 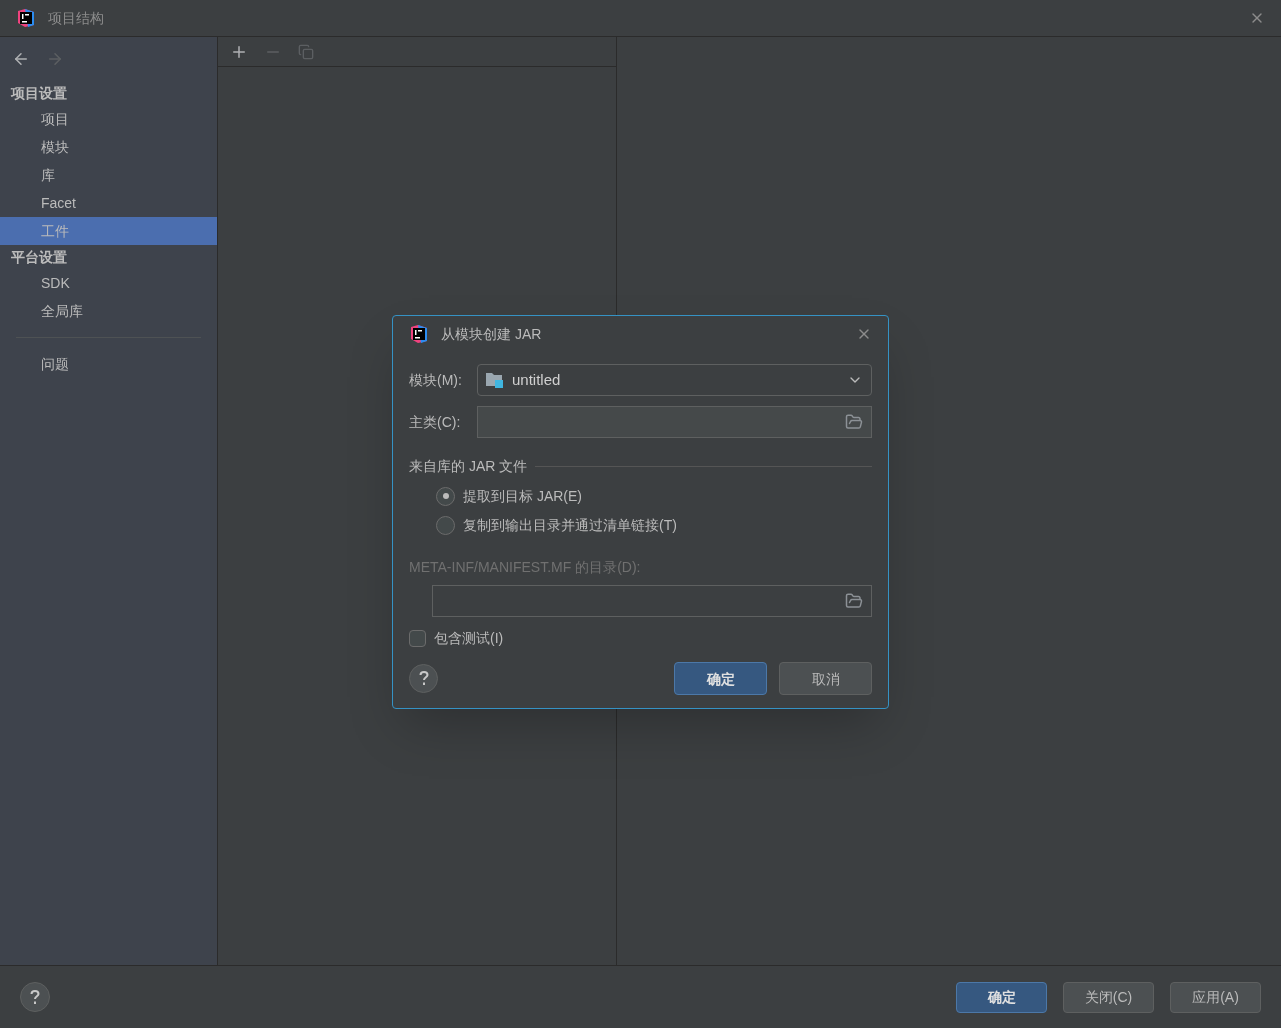 What do you see at coordinates (108, 175) in the screenshot?
I see `sidebar-item: 库` at bounding box center [108, 175].